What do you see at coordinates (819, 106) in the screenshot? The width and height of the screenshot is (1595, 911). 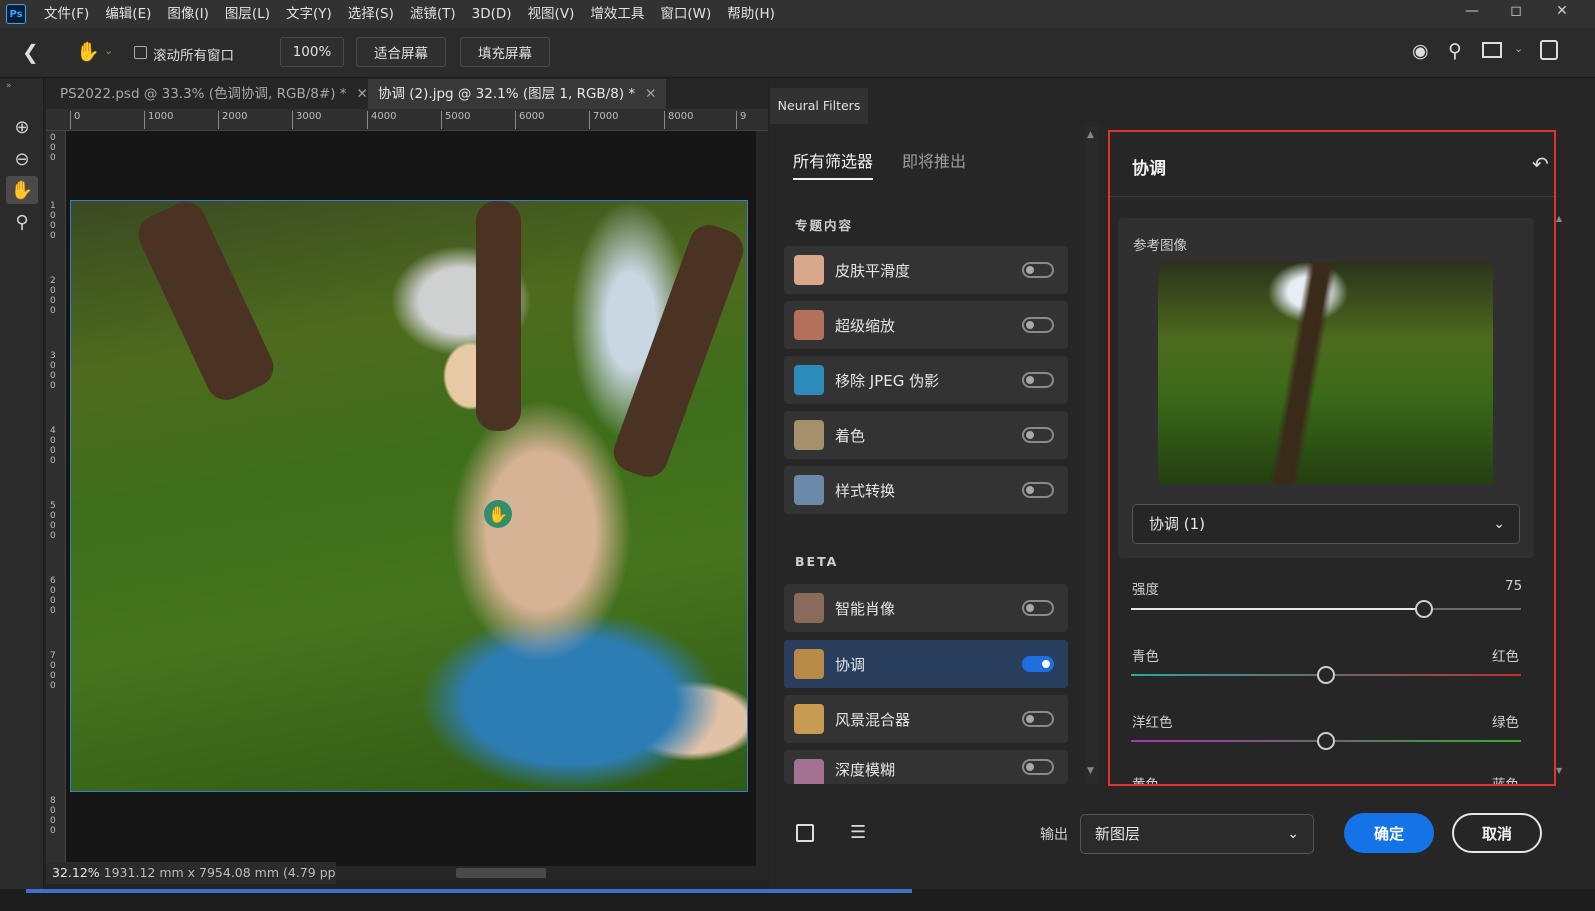 I see `neural-filters-title: Neural Filters` at bounding box center [819, 106].